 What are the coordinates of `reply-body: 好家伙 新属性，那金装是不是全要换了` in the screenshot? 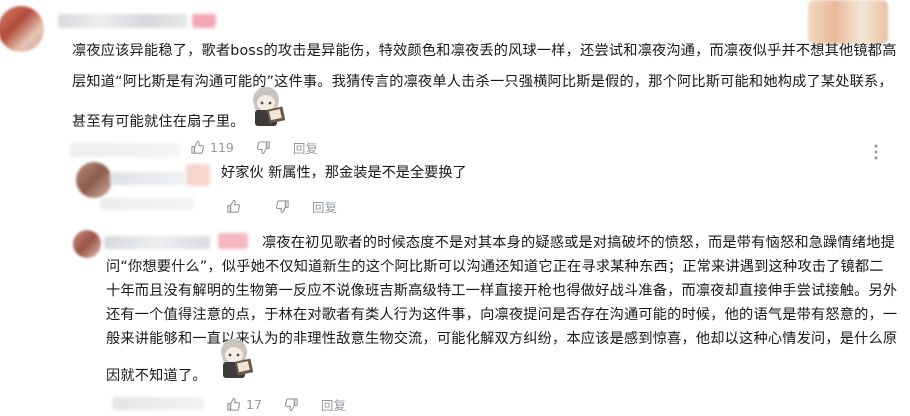 It's located at (344, 173).